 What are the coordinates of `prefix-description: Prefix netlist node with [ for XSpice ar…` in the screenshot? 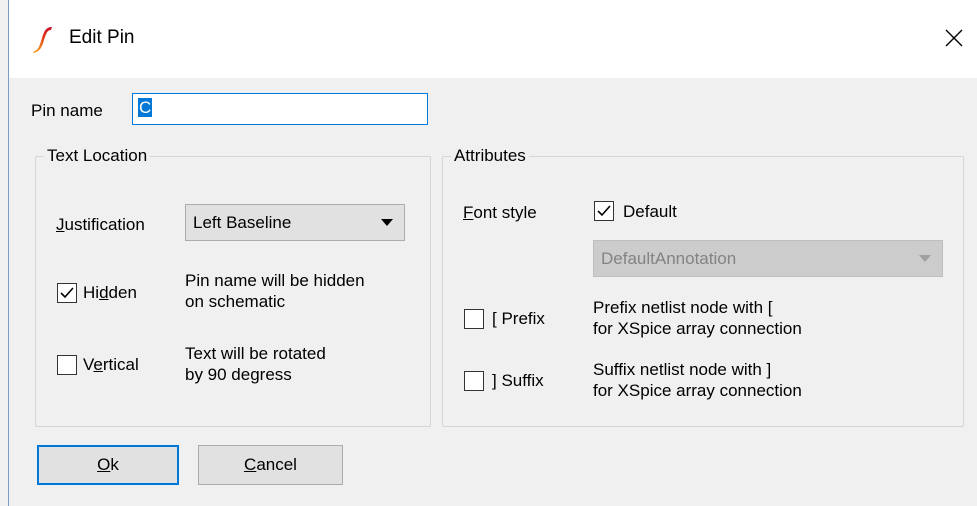 It's located at (697, 318).